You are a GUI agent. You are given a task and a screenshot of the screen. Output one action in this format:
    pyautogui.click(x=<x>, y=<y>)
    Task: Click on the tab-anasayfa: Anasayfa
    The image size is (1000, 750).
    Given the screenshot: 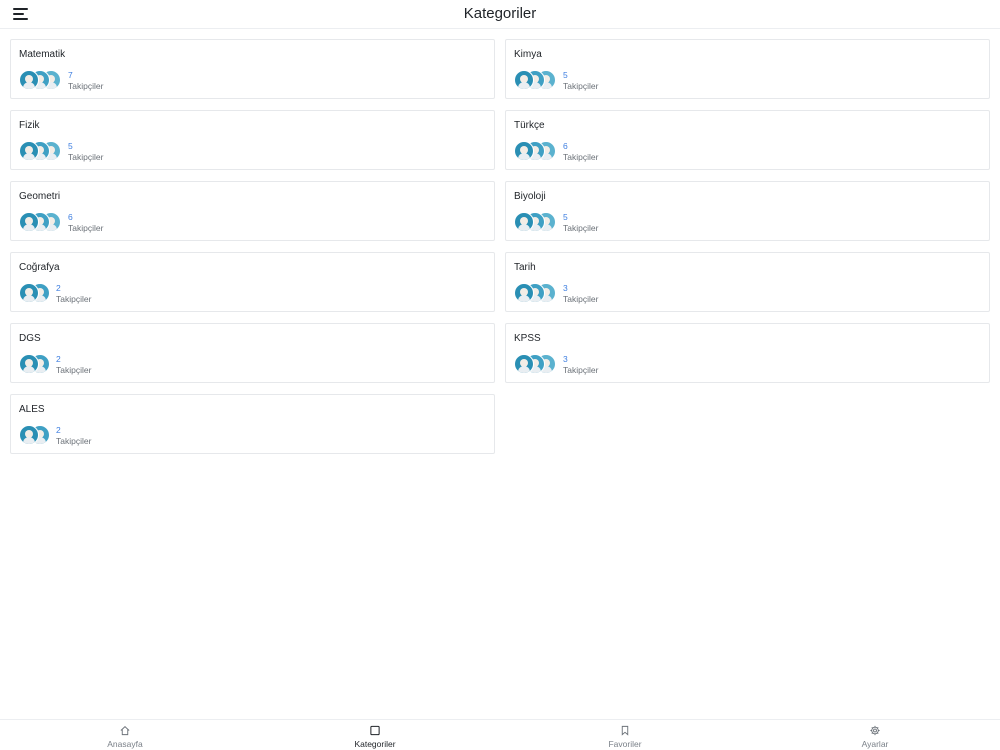 What is the action you would take?
    pyautogui.click(x=125, y=735)
    